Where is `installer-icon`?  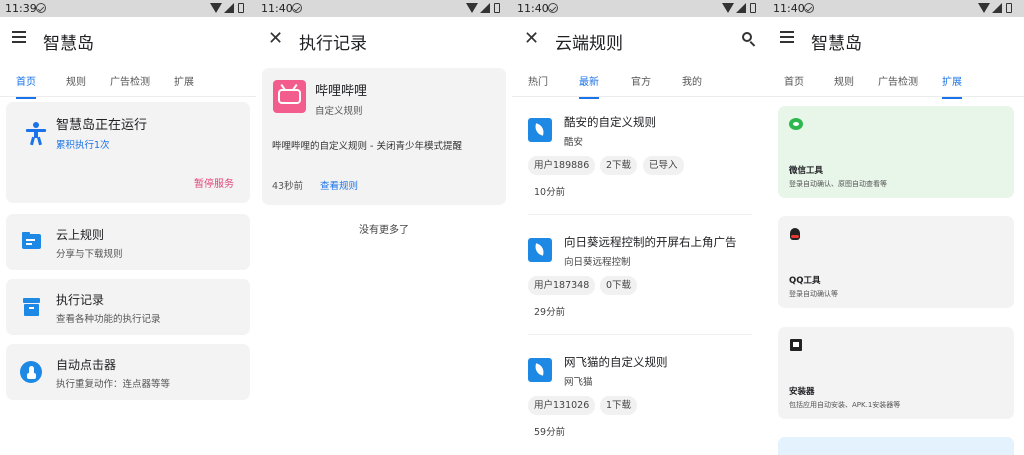
installer-icon is located at coordinates (796, 345).